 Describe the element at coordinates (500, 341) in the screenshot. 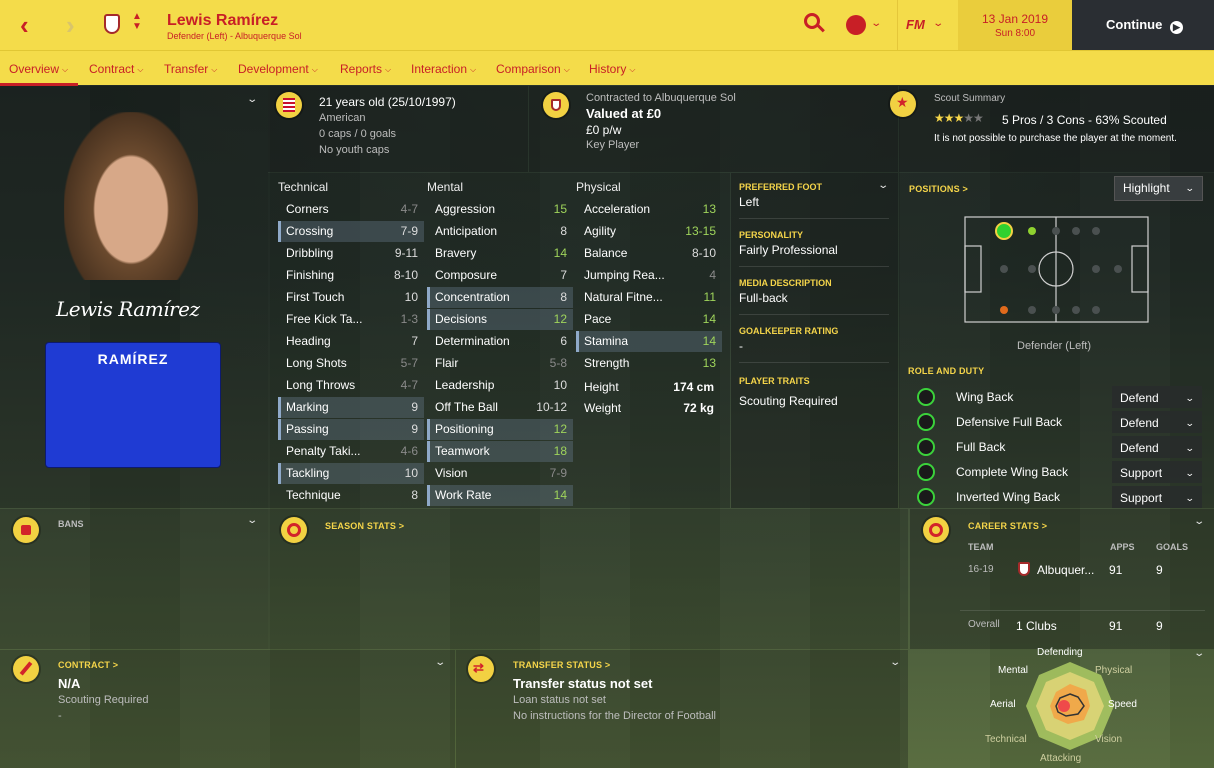

I see `mental-attribute-row: Determination 6` at that location.